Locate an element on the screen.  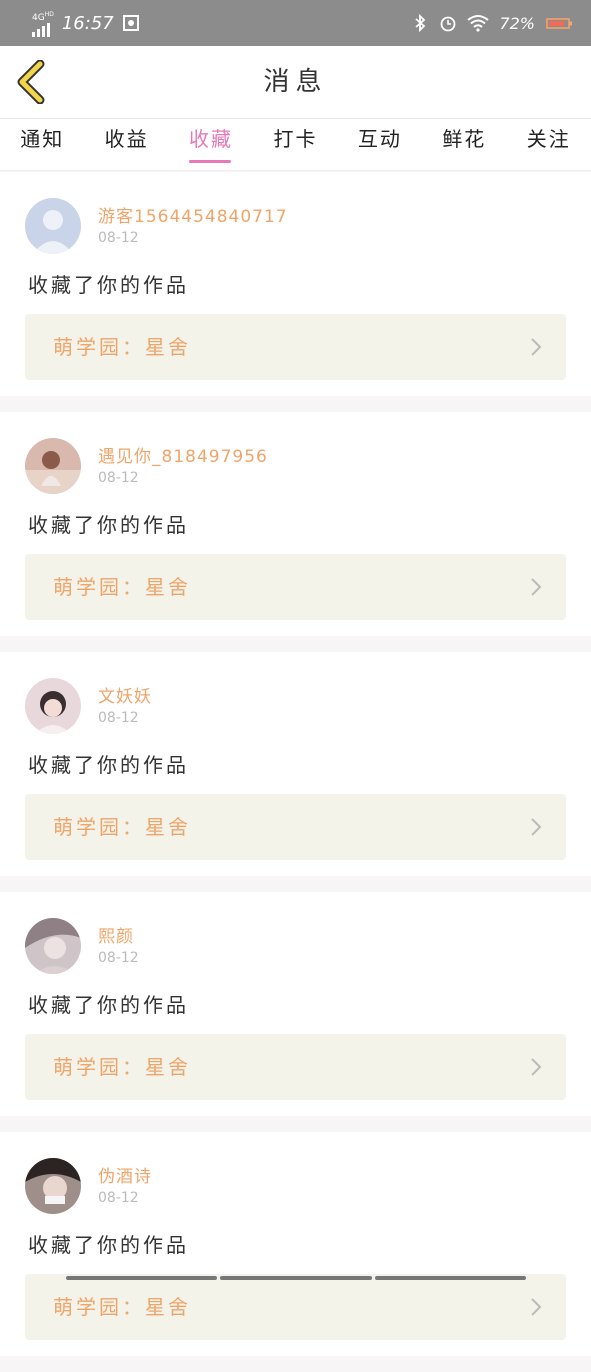
cellular-signal-icon: 4GHD is located at coordinates (43, 23).